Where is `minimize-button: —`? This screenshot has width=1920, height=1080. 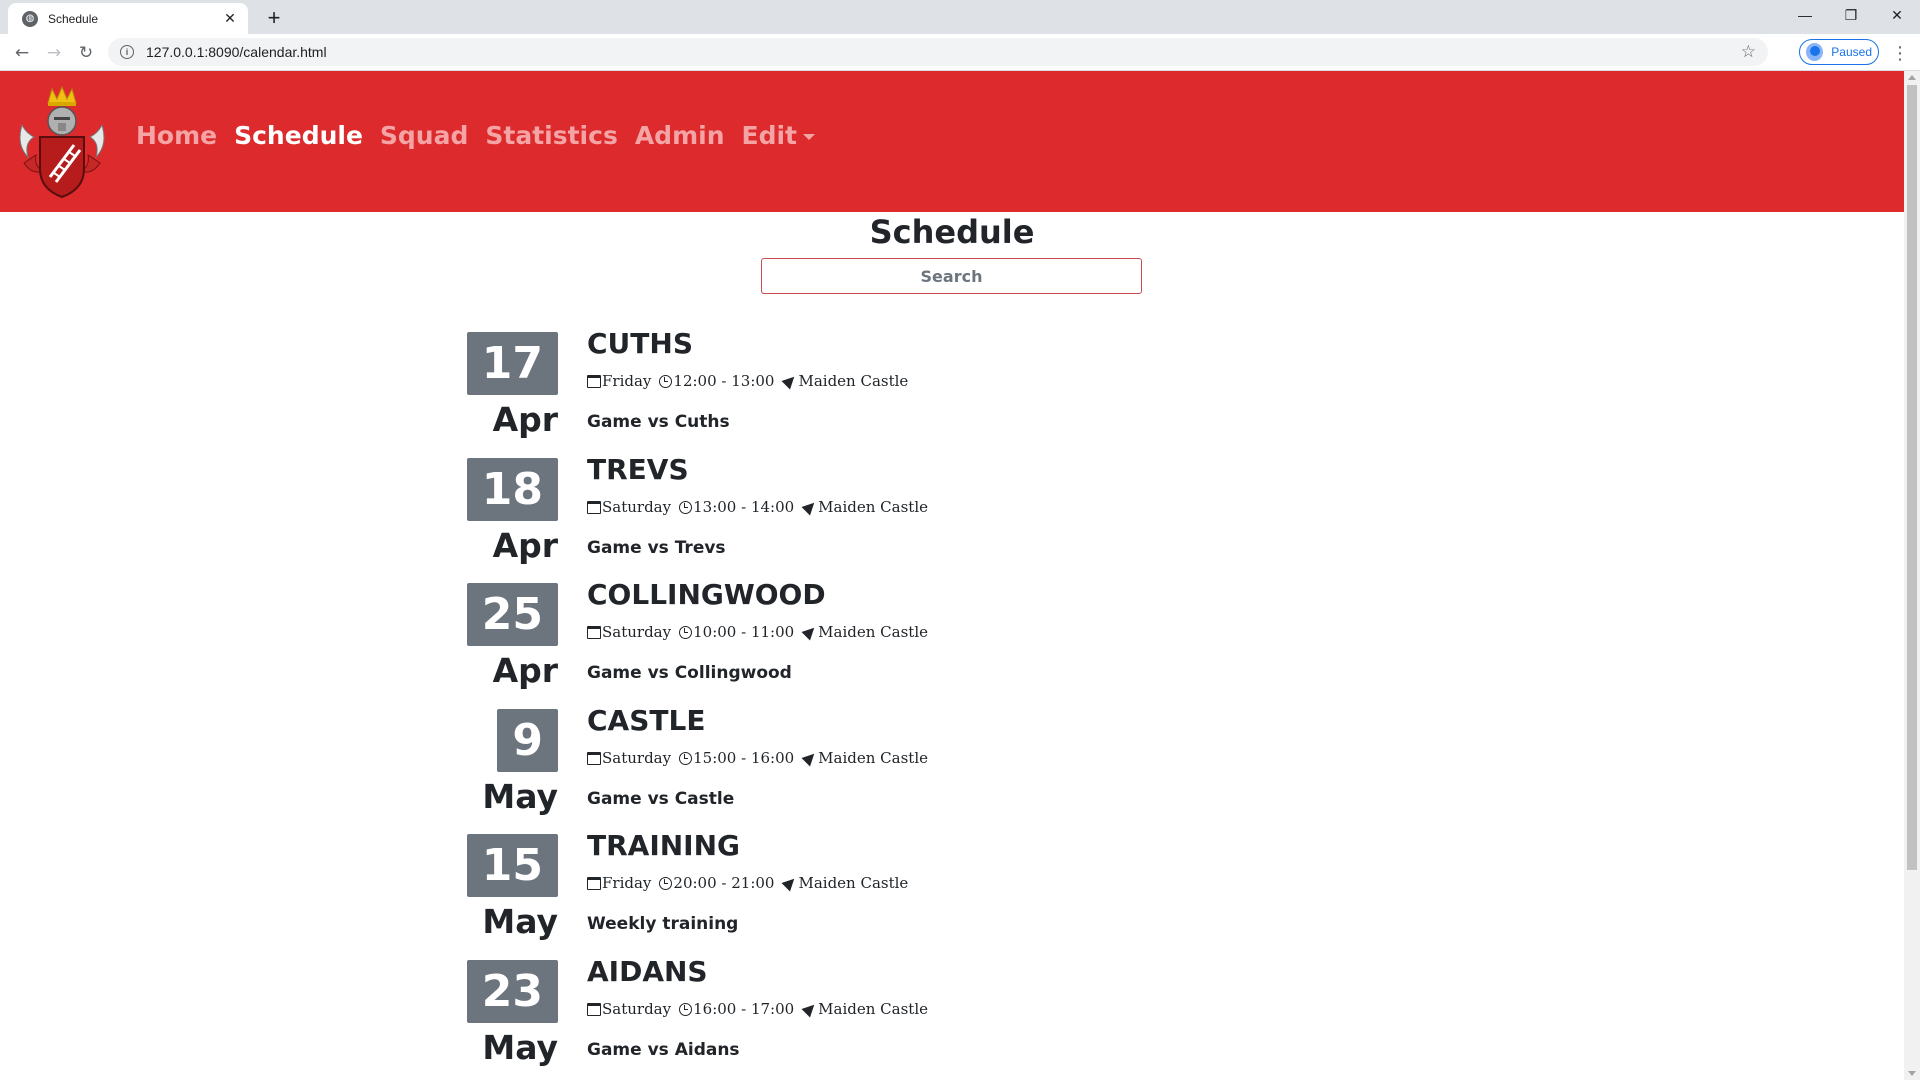 minimize-button: — is located at coordinates (1805, 15).